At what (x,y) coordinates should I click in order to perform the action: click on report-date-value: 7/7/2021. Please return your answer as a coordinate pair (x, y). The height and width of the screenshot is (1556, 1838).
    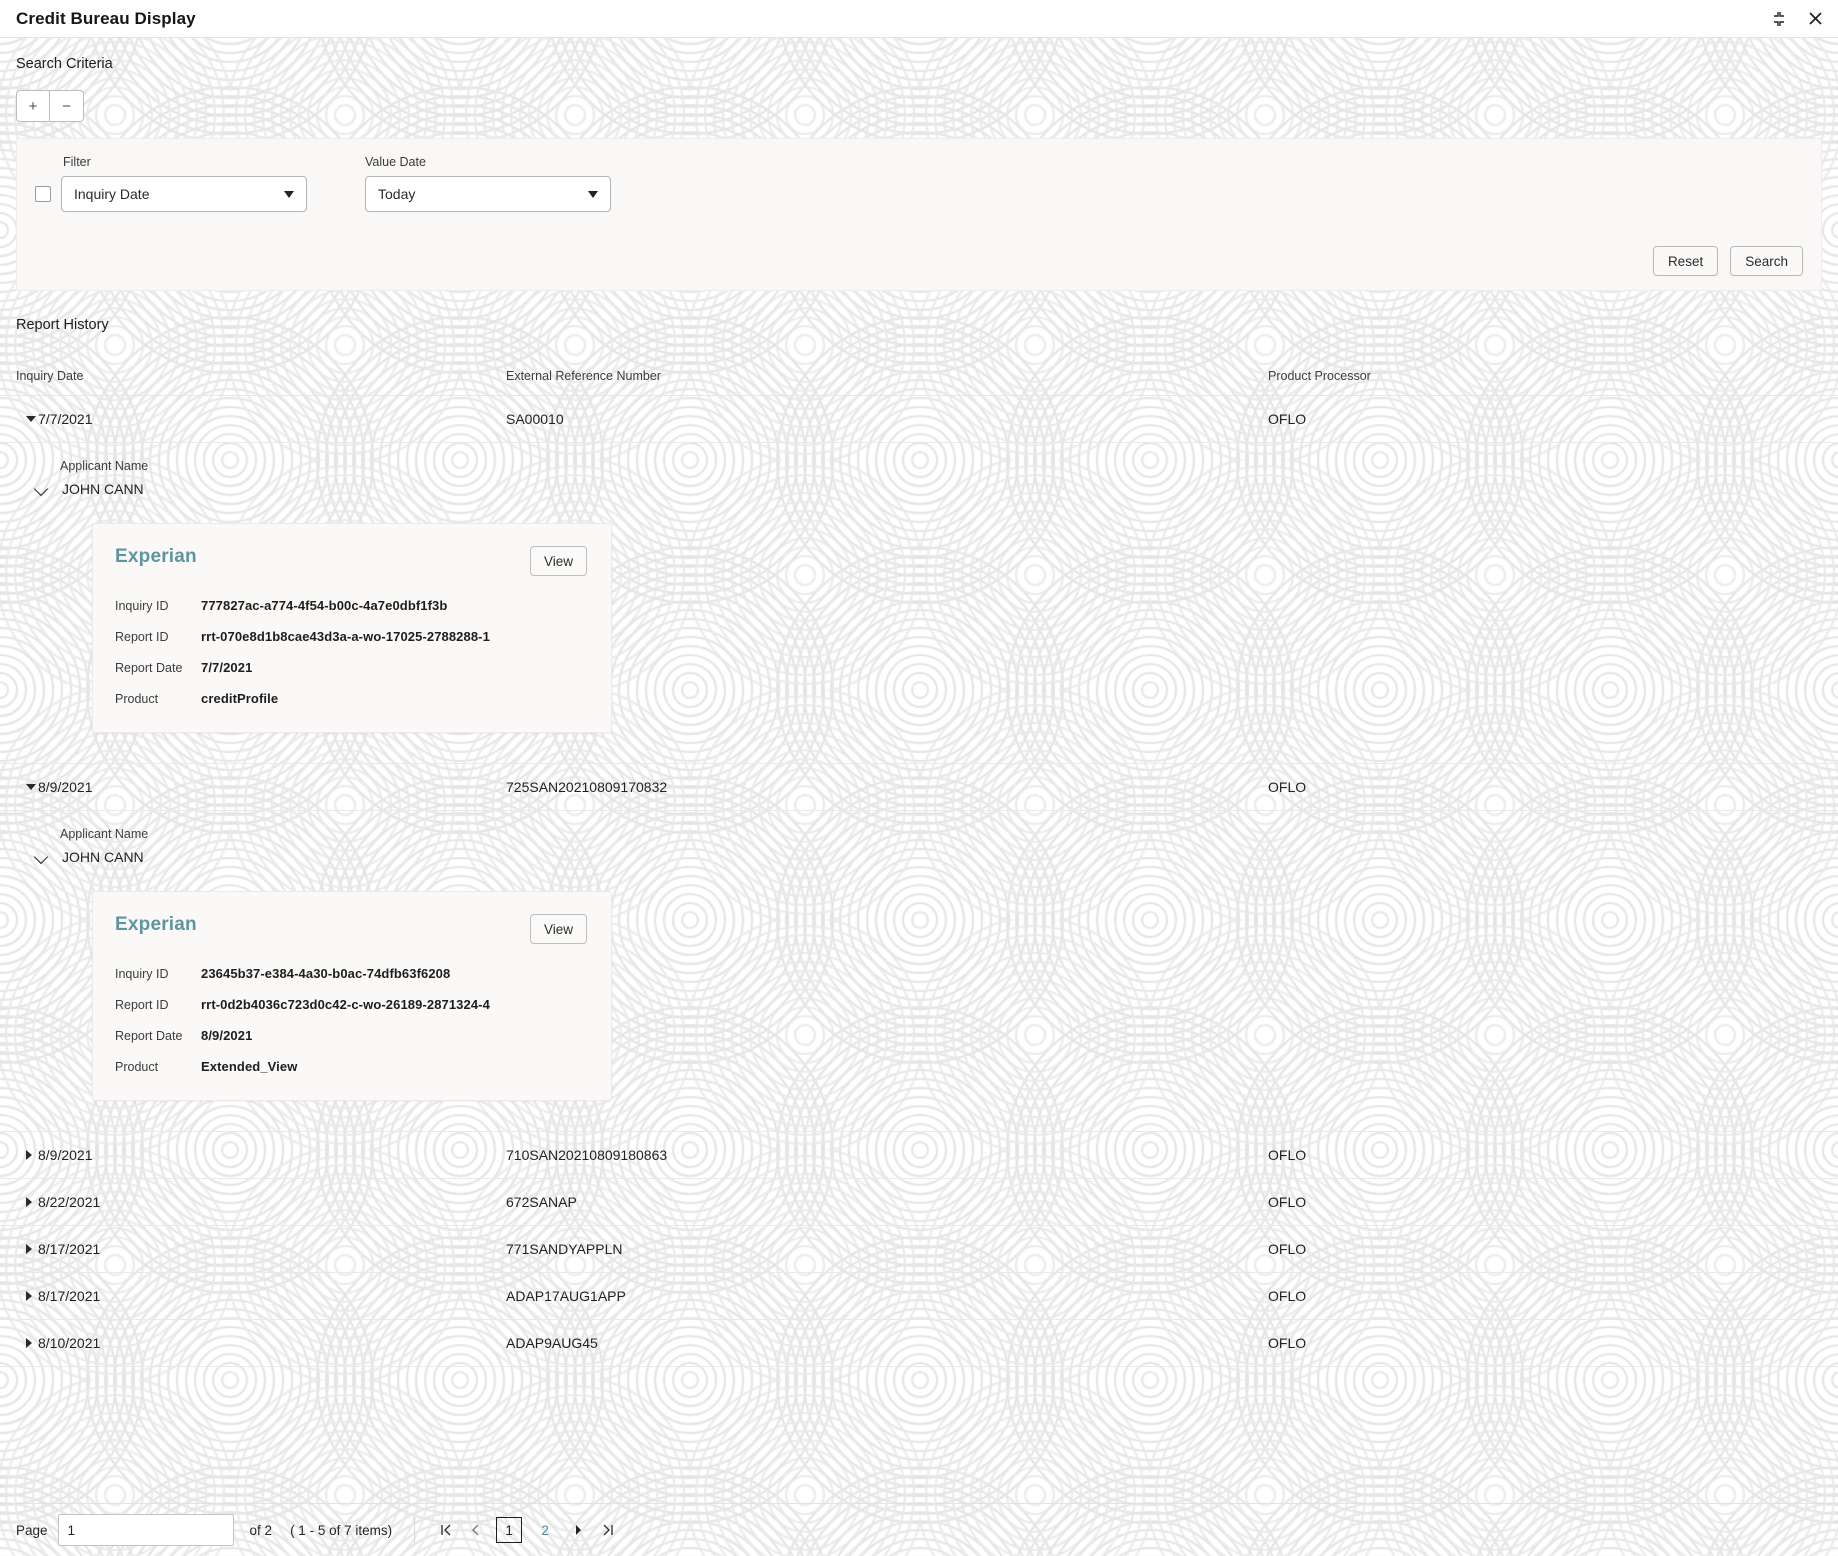
    Looking at the image, I should click on (227, 667).